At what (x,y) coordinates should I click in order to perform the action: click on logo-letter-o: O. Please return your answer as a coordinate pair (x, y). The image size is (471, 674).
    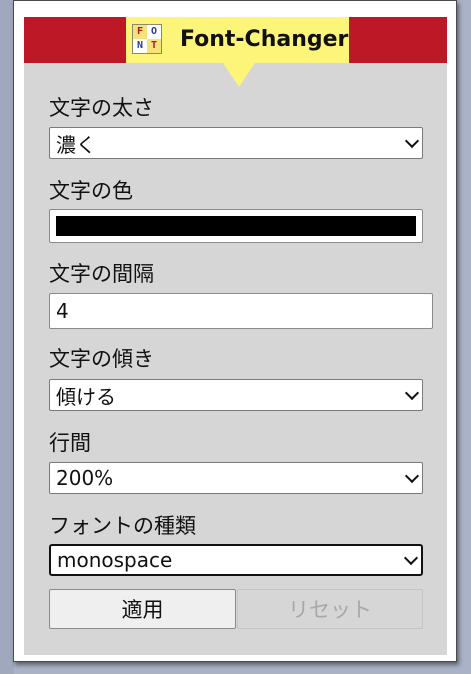
    Looking at the image, I should click on (154, 32).